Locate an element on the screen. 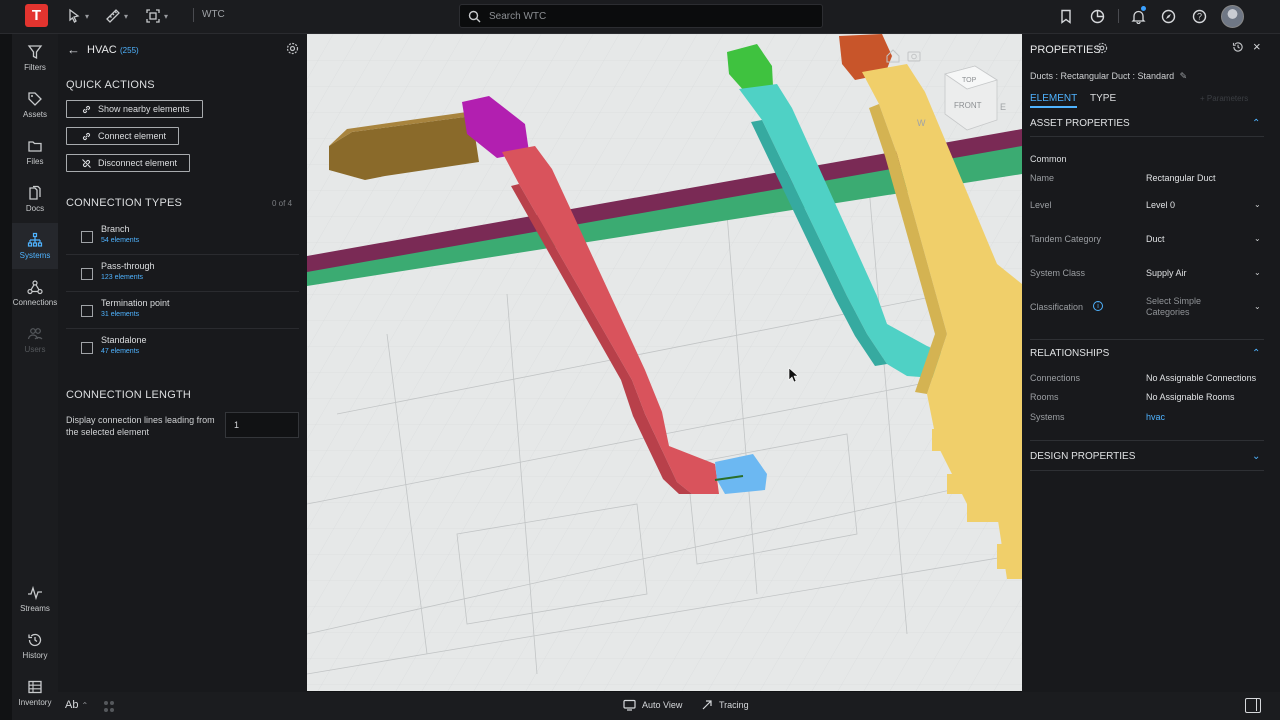  connection-type-row: Branch 54 elements is located at coordinates (182, 236).